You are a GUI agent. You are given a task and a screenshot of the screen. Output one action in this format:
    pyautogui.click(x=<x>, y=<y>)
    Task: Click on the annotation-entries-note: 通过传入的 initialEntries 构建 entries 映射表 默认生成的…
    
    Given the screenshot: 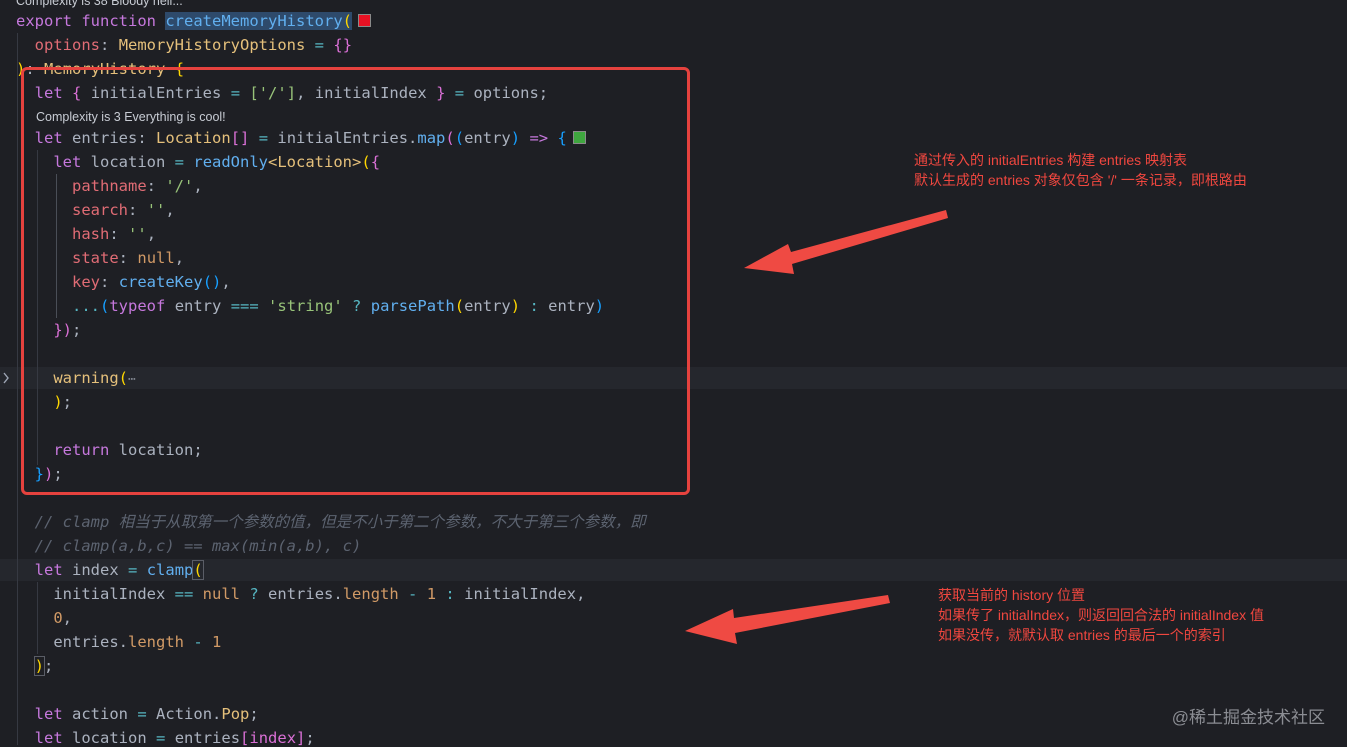 What is the action you would take?
    pyautogui.click(x=1080, y=170)
    